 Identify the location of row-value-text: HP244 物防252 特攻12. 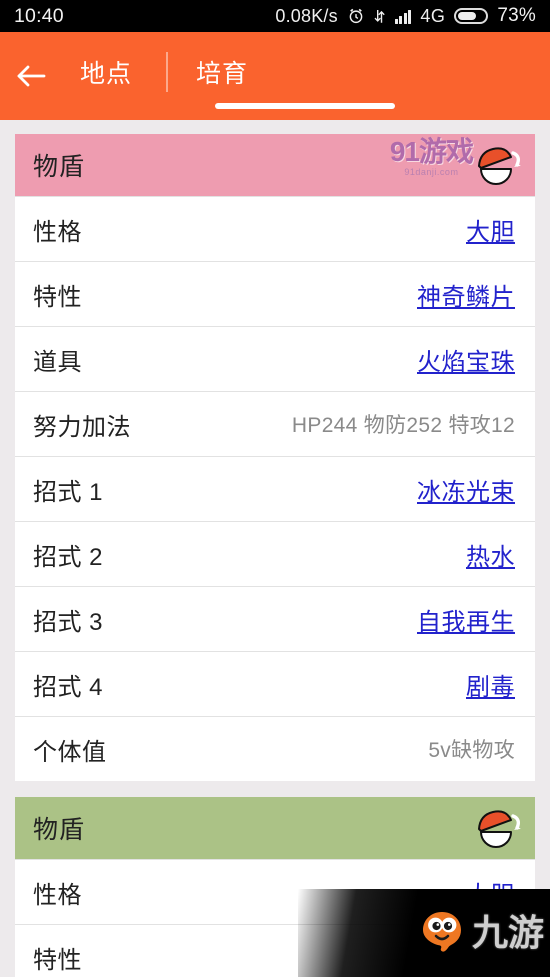
(403, 425).